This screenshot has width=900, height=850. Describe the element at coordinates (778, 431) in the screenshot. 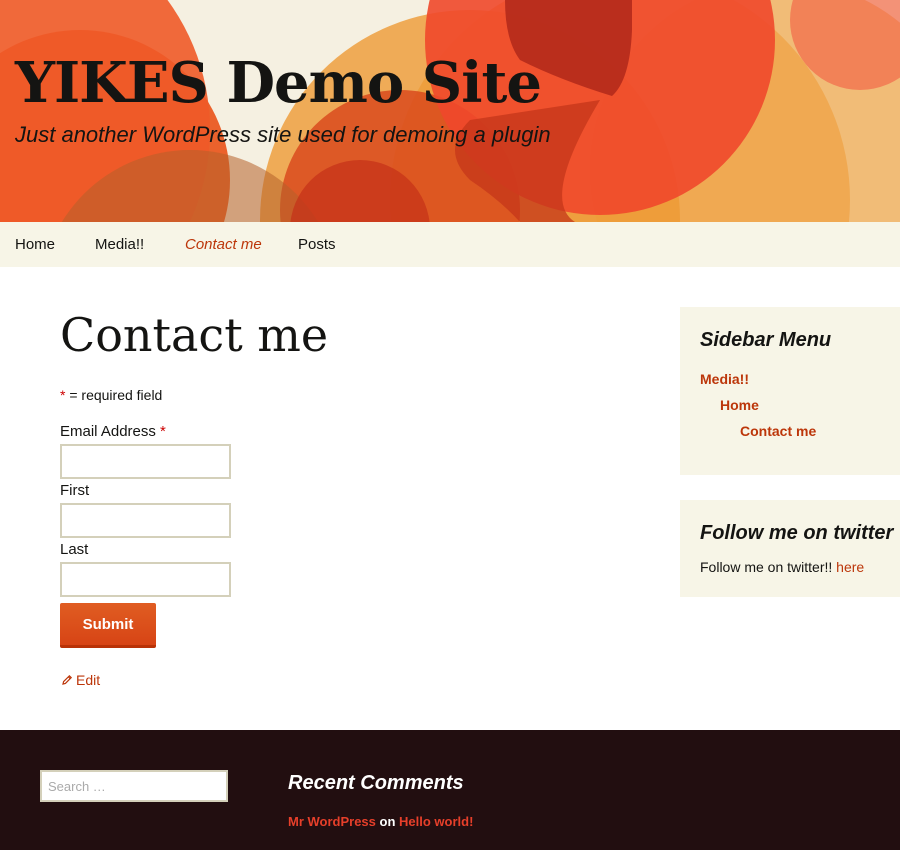

I see `sidebar-item-contact-me: Contact me` at that location.